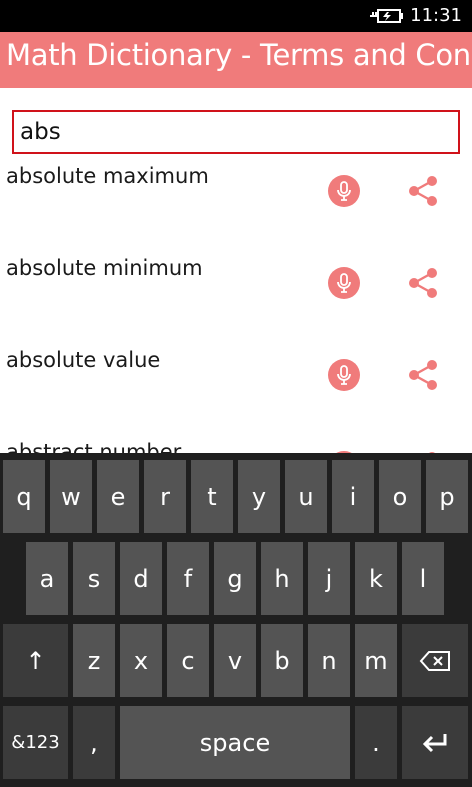 The image size is (472, 787). I want to click on key-g: g, so click(235, 578).